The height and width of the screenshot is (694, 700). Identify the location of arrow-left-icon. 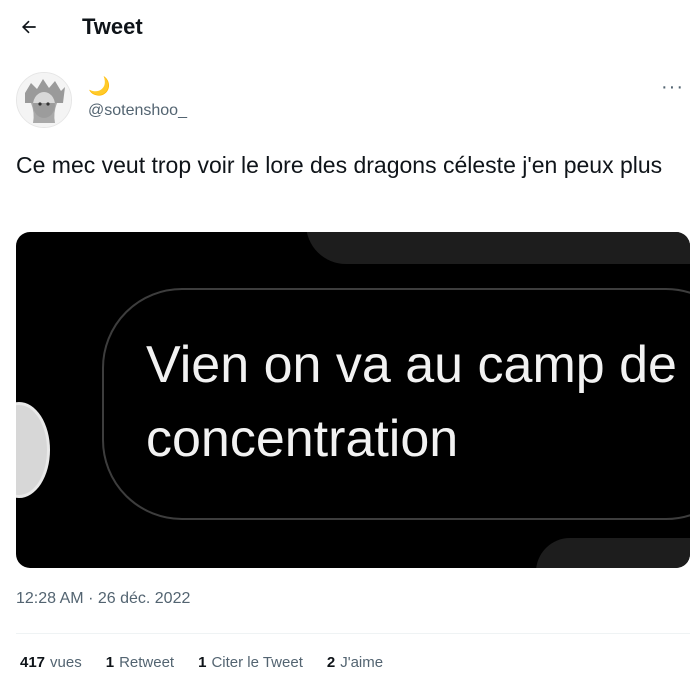
(28, 27).